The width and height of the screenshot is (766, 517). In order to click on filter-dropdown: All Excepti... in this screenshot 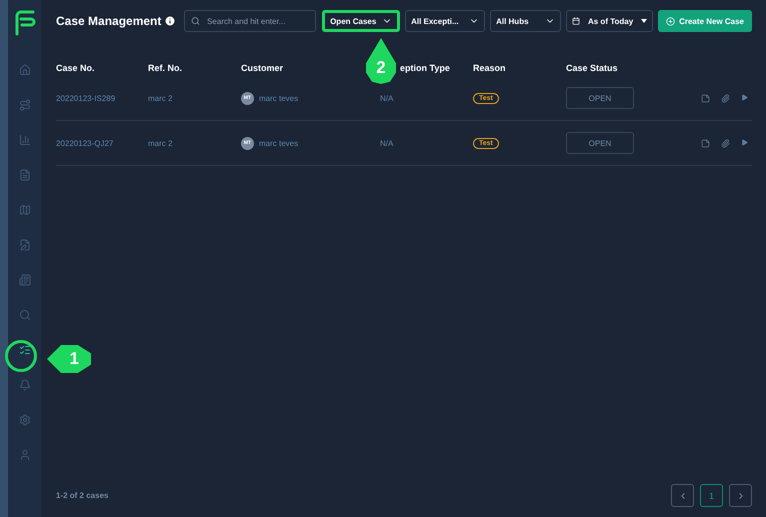, I will do `click(445, 21)`.